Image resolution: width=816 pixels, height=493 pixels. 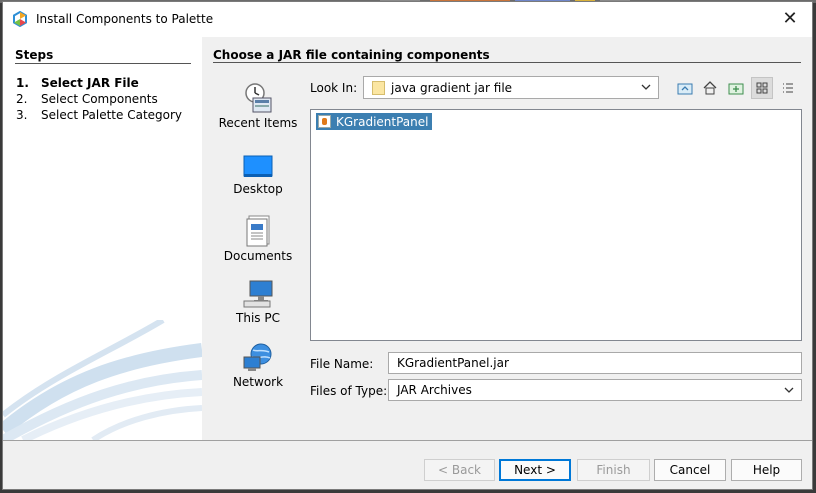 I want to click on documents-icon, so click(x=258, y=231).